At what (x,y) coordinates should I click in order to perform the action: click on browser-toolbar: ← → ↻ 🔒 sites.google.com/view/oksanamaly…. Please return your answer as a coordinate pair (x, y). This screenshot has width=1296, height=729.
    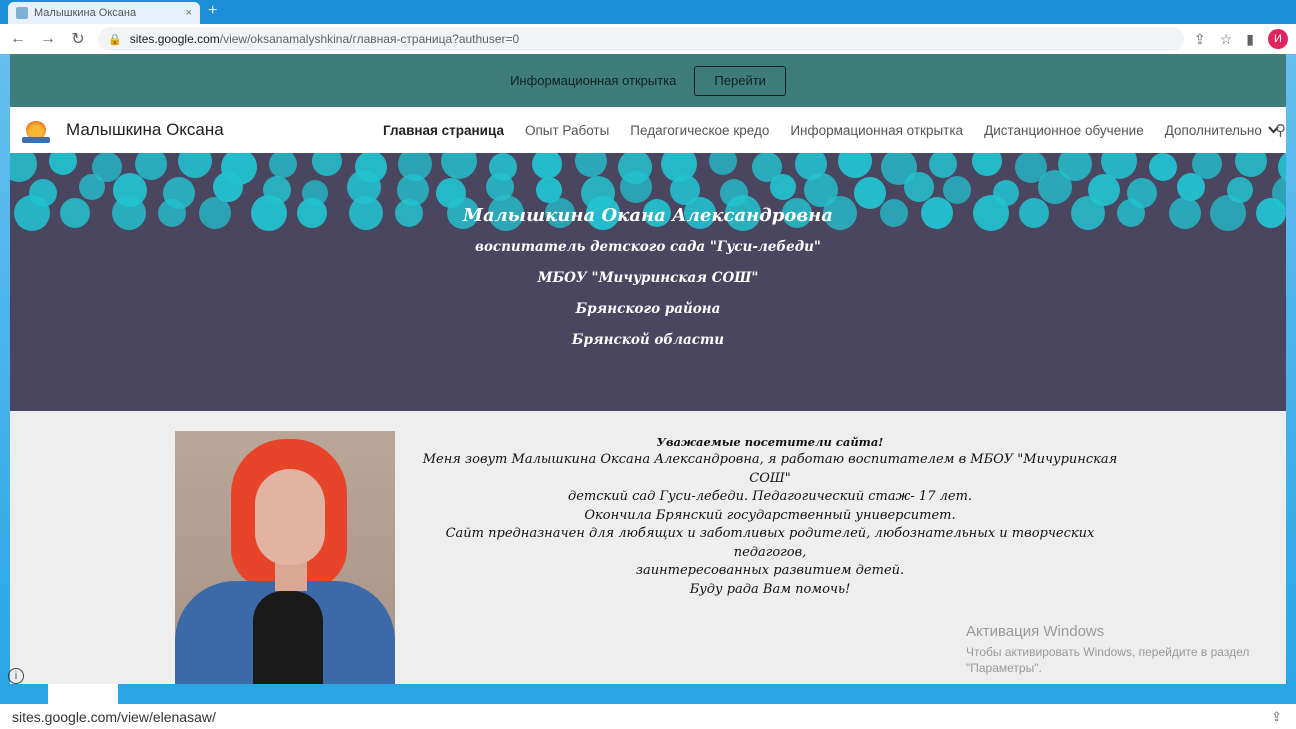
    Looking at the image, I should click on (648, 39).